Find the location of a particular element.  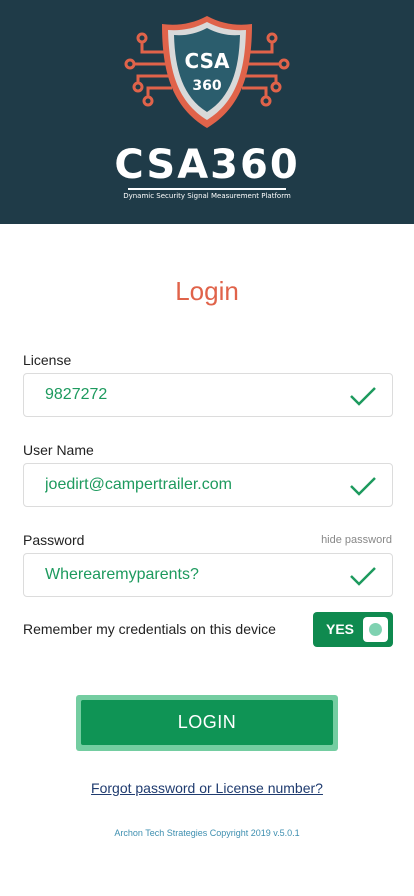

login-button: LOGIN is located at coordinates (207, 722).